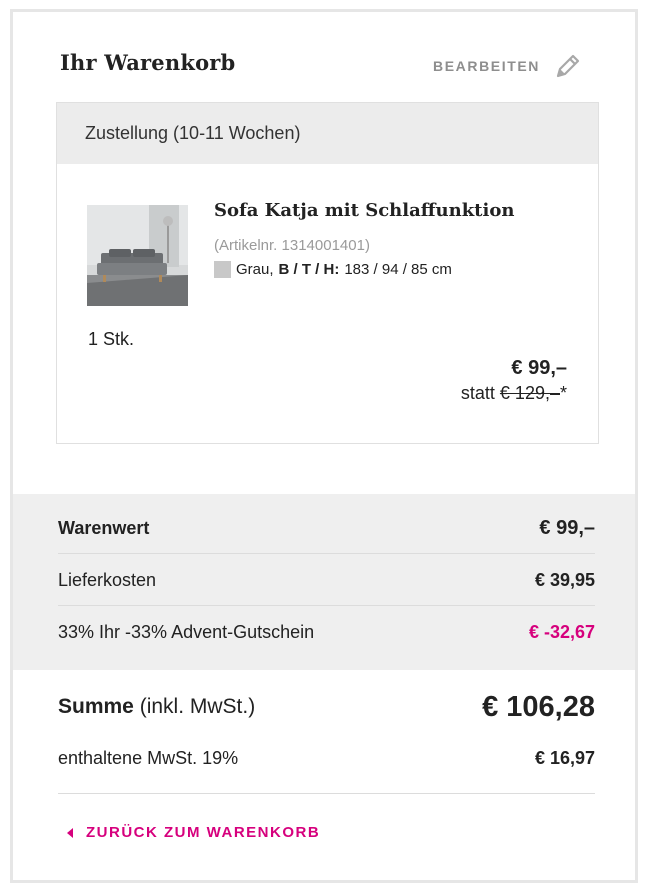 The width and height of the screenshot is (650, 895). I want to click on goods-label: Warenwert, so click(104, 527).